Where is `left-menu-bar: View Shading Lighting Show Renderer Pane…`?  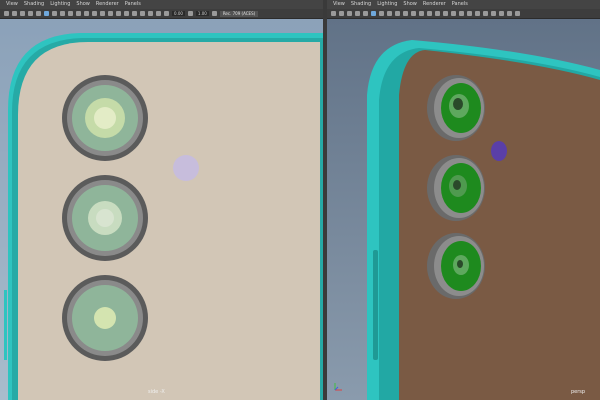 left-menu-bar: View Shading Lighting Show Renderer Pane… is located at coordinates (161, 4).